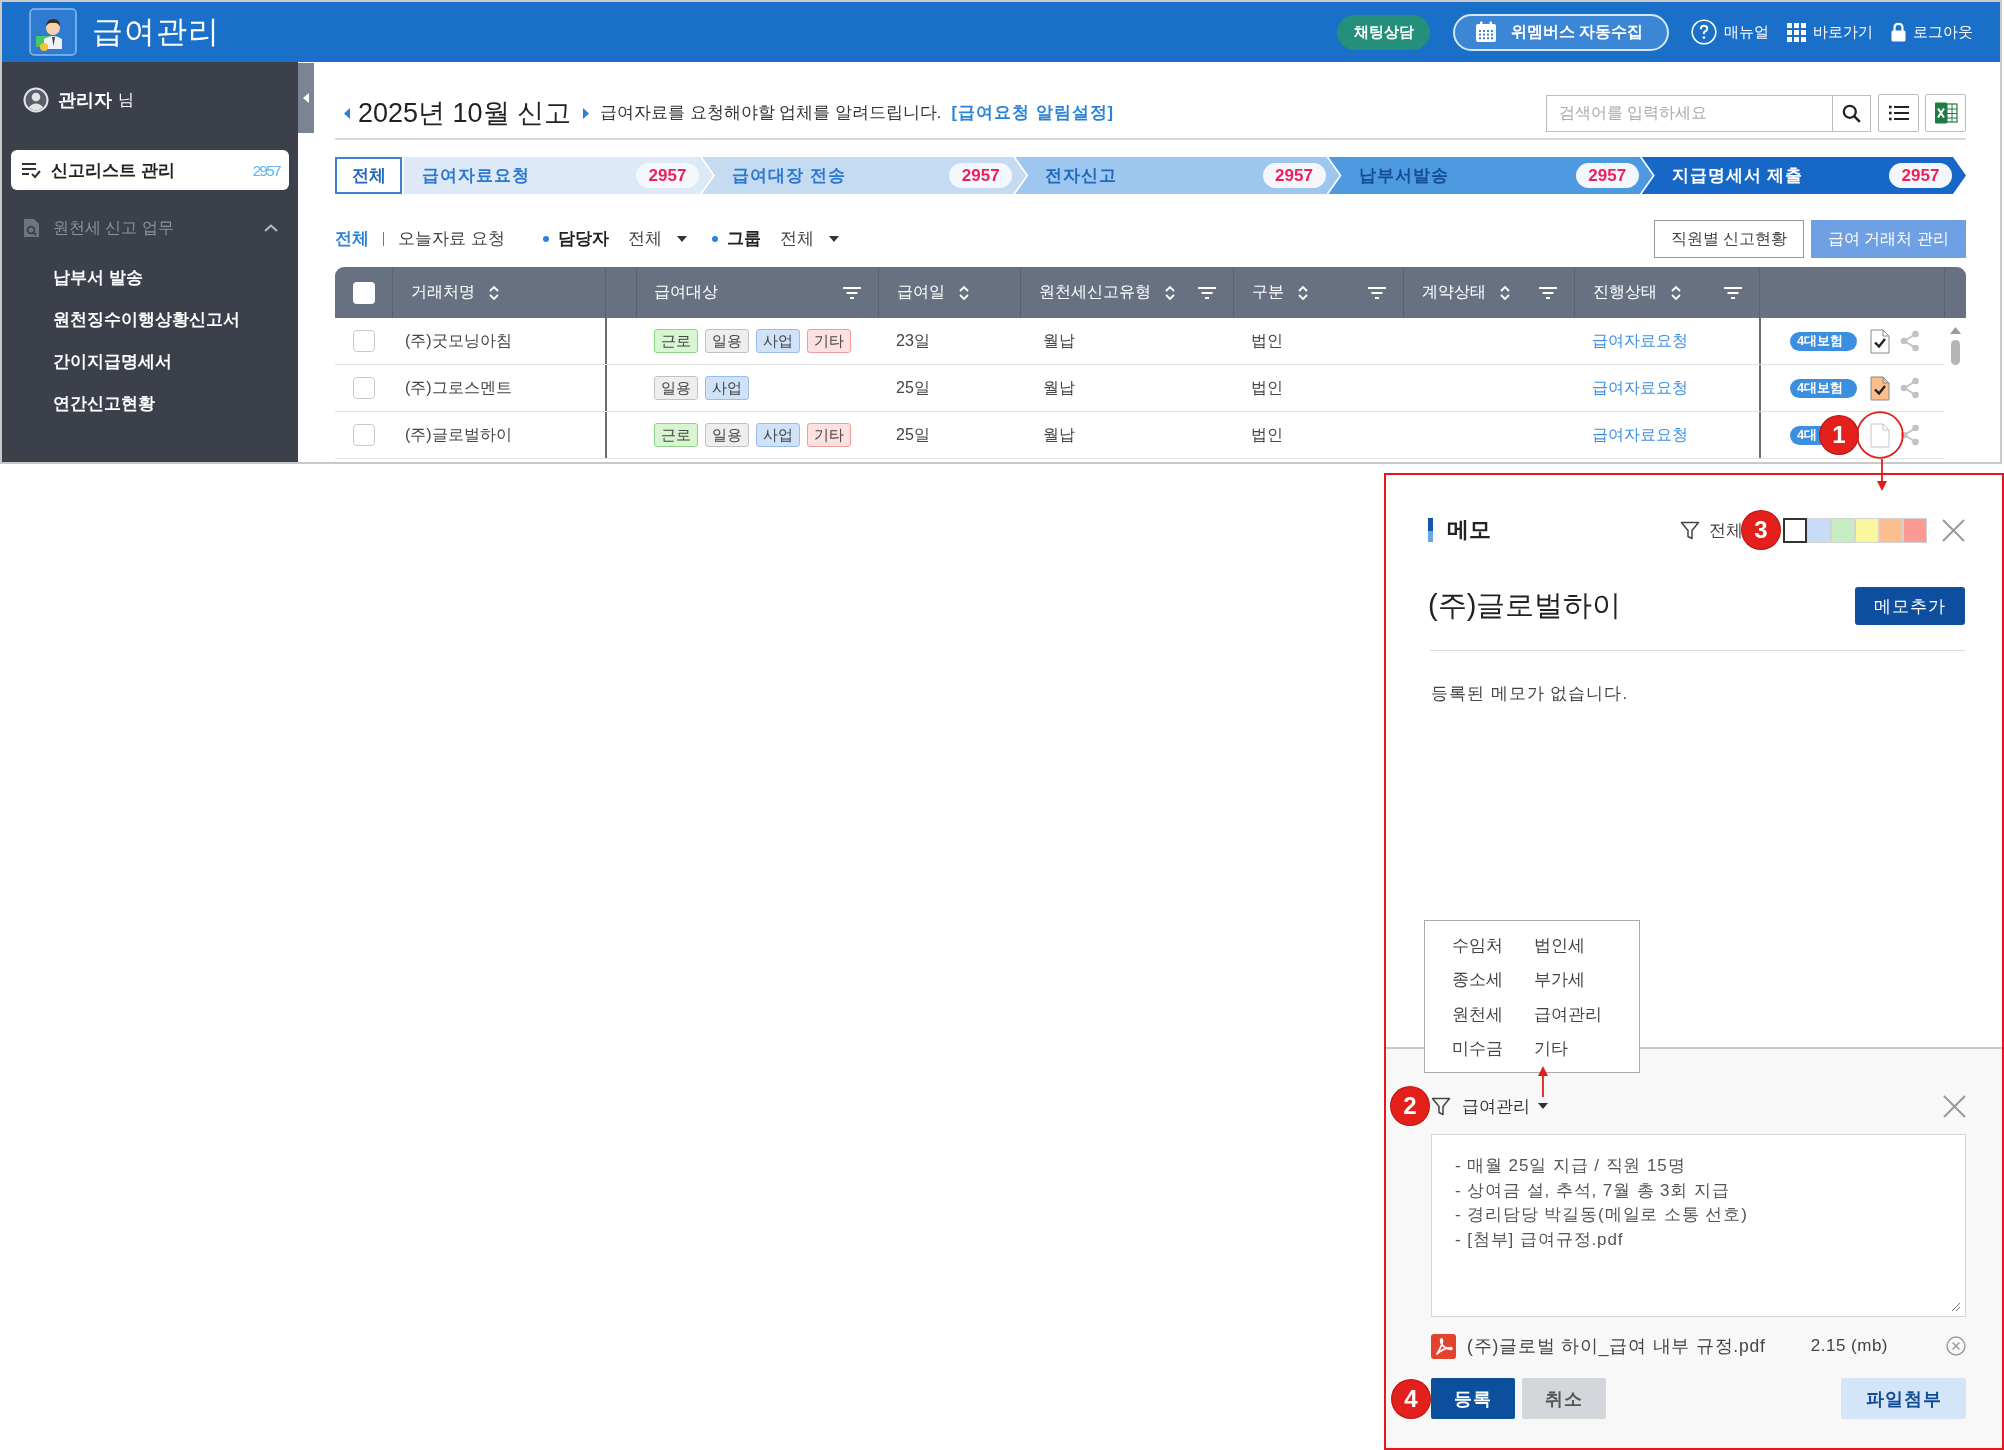 The height and width of the screenshot is (1450, 2004). What do you see at coordinates (443, 292) in the screenshot?
I see `column-header: 거래처명` at bounding box center [443, 292].